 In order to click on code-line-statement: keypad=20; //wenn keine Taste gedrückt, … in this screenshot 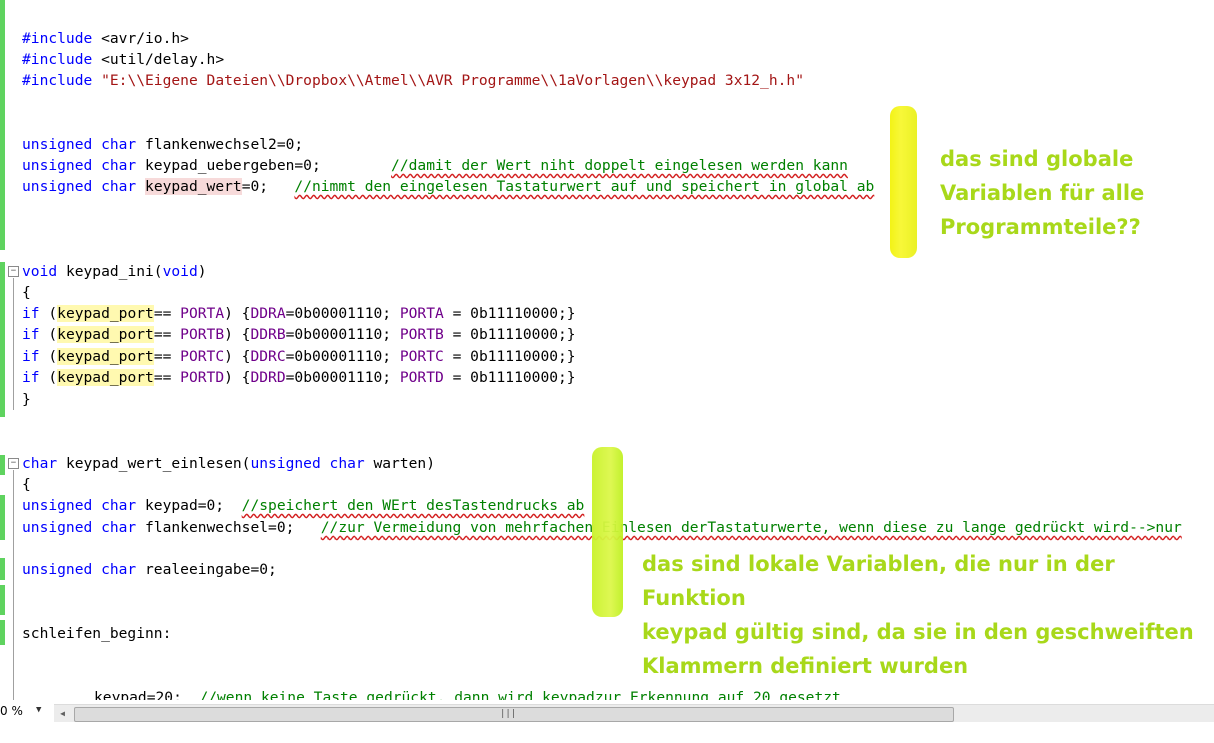, I will do `click(467, 694)`.